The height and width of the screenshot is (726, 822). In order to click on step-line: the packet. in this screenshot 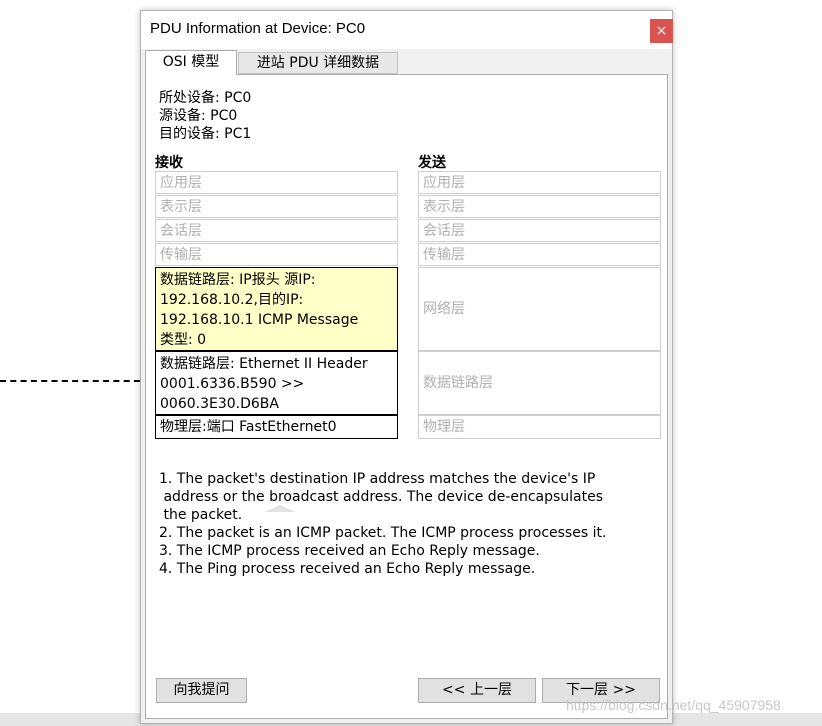, I will do `click(201, 515)`.